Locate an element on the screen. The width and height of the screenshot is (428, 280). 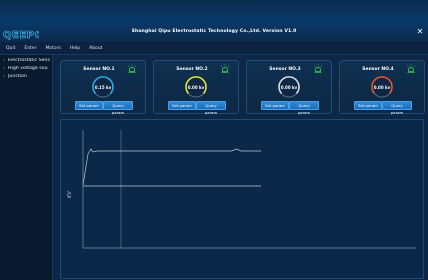
tree-item-electrostatic-sensor: › Electrostatic Sens is located at coordinates (27, 61).